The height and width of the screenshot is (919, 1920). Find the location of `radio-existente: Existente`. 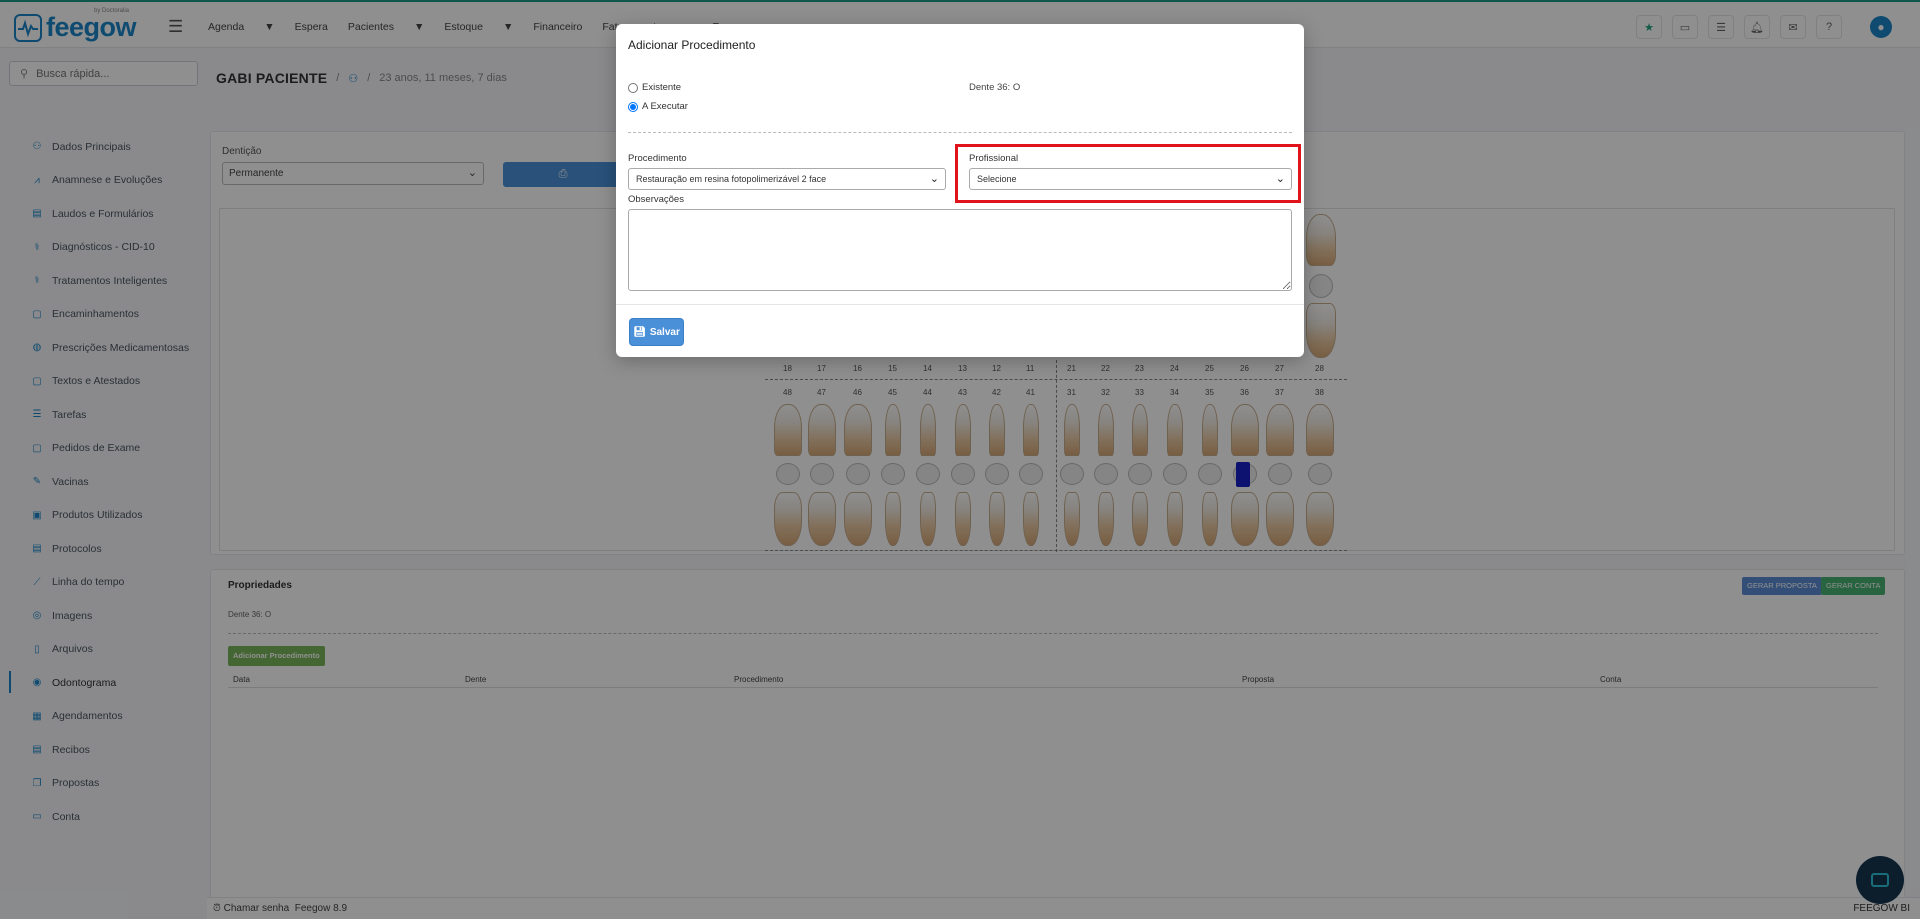

radio-existente: Existente is located at coordinates (654, 87).